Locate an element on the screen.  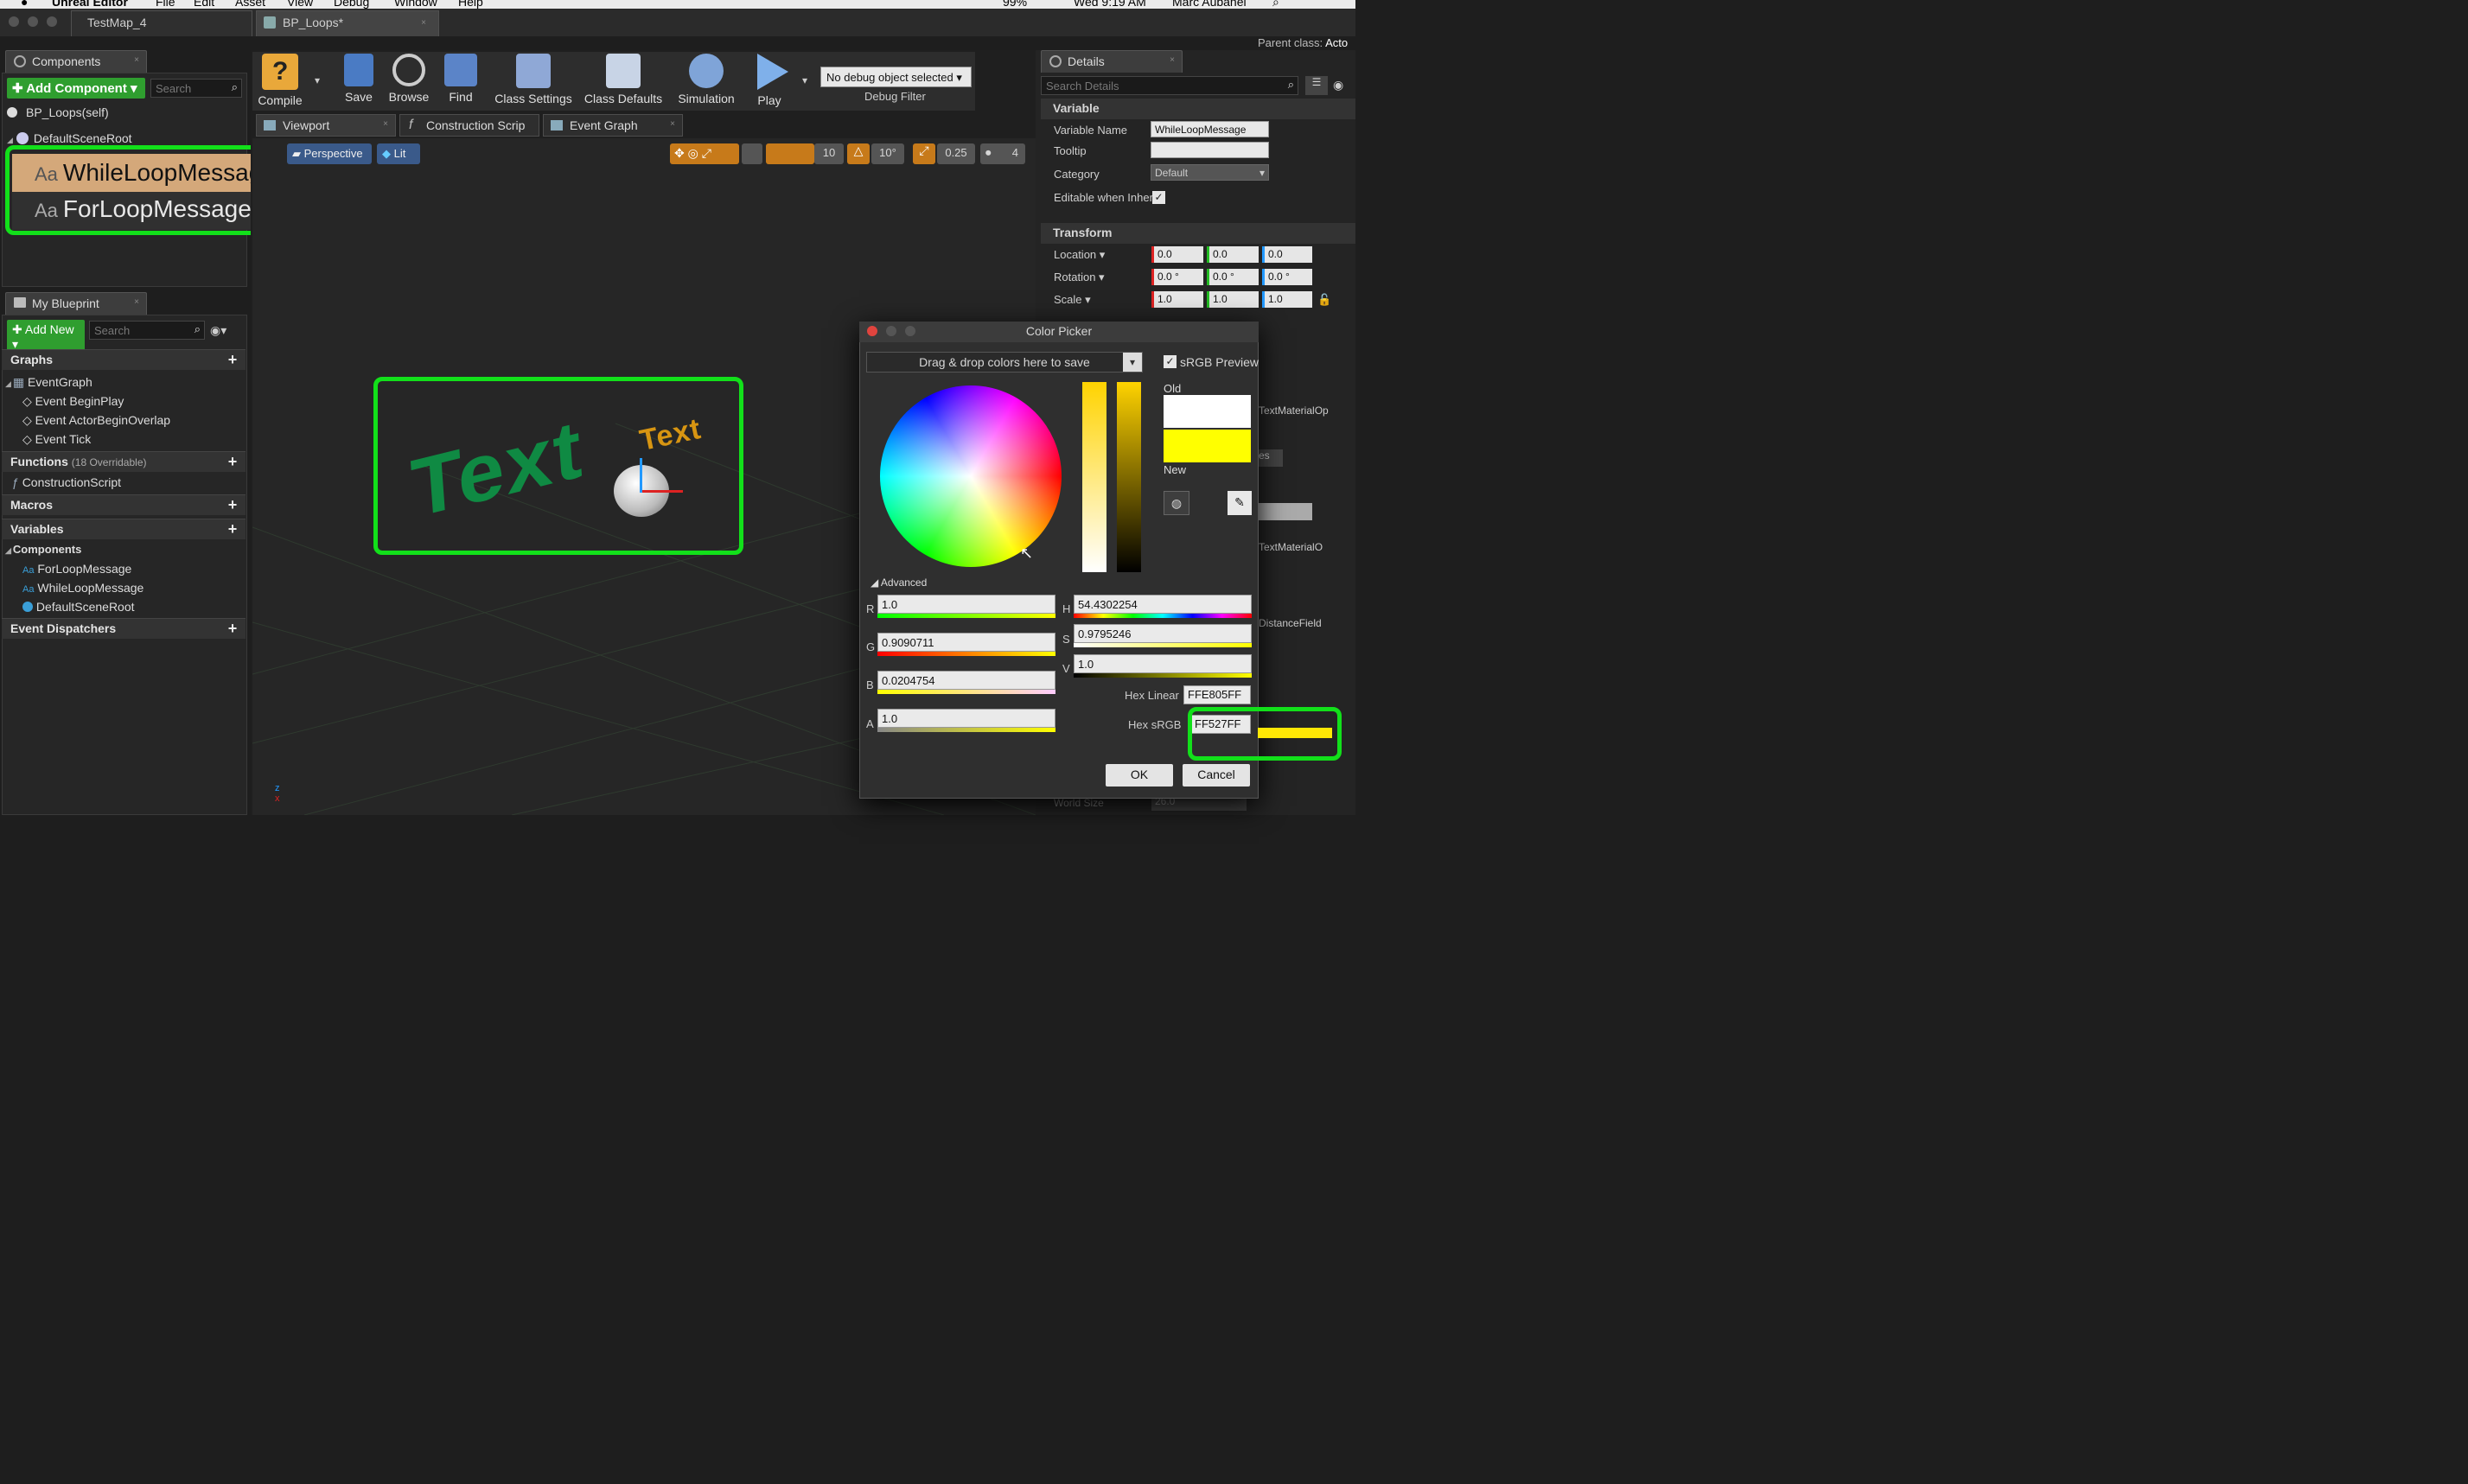
b-input: 0.0204754 is located at coordinates (966, 680).